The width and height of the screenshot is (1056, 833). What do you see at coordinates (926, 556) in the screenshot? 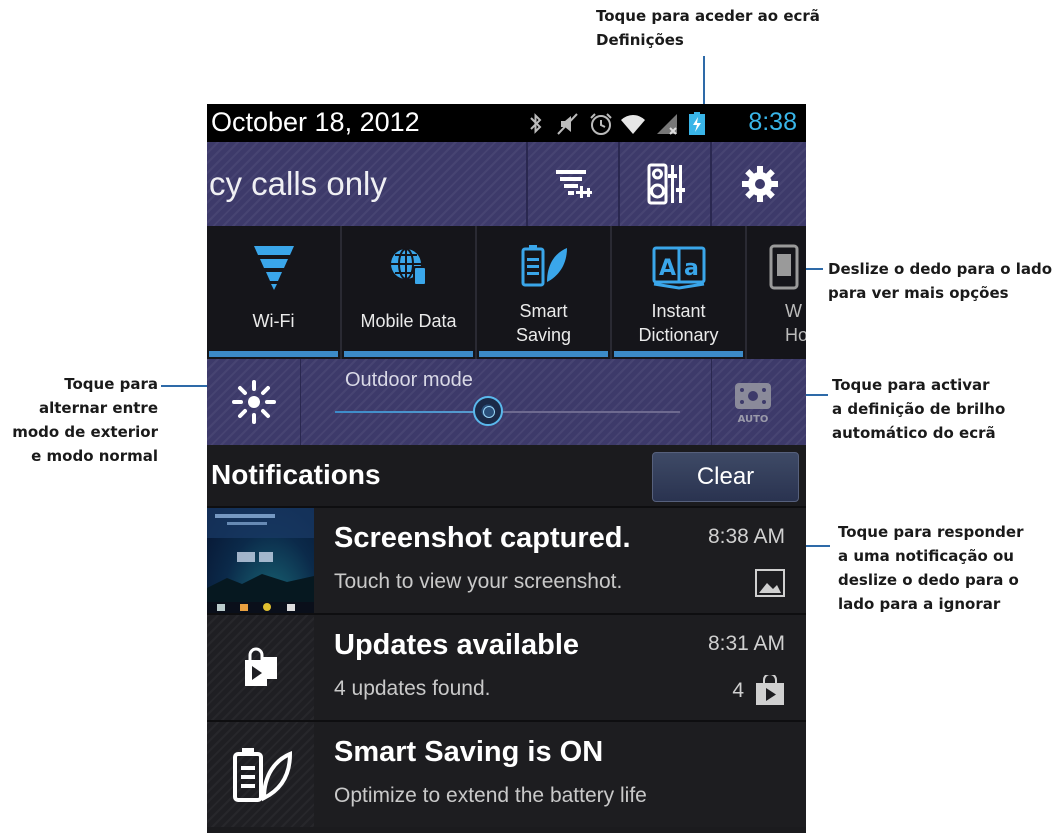
I see `callout-notification-line-2: a uma notificação ou` at bounding box center [926, 556].